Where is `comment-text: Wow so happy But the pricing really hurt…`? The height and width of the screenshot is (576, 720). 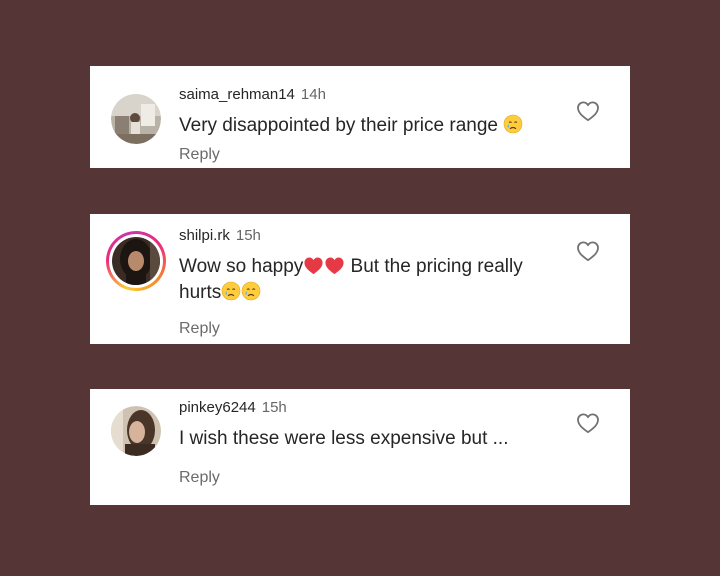
comment-text: Wow so happy But the pricing really hurt… is located at coordinates (369, 281).